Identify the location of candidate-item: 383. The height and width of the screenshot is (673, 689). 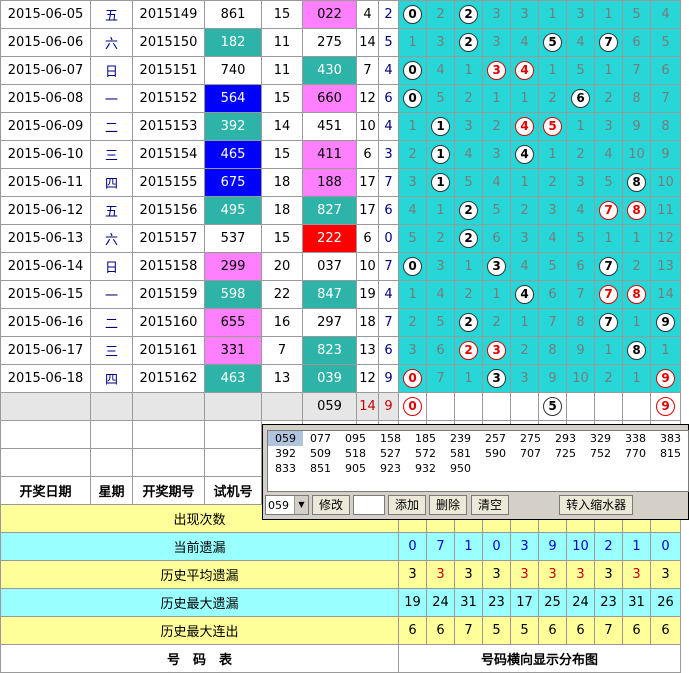
(670, 438).